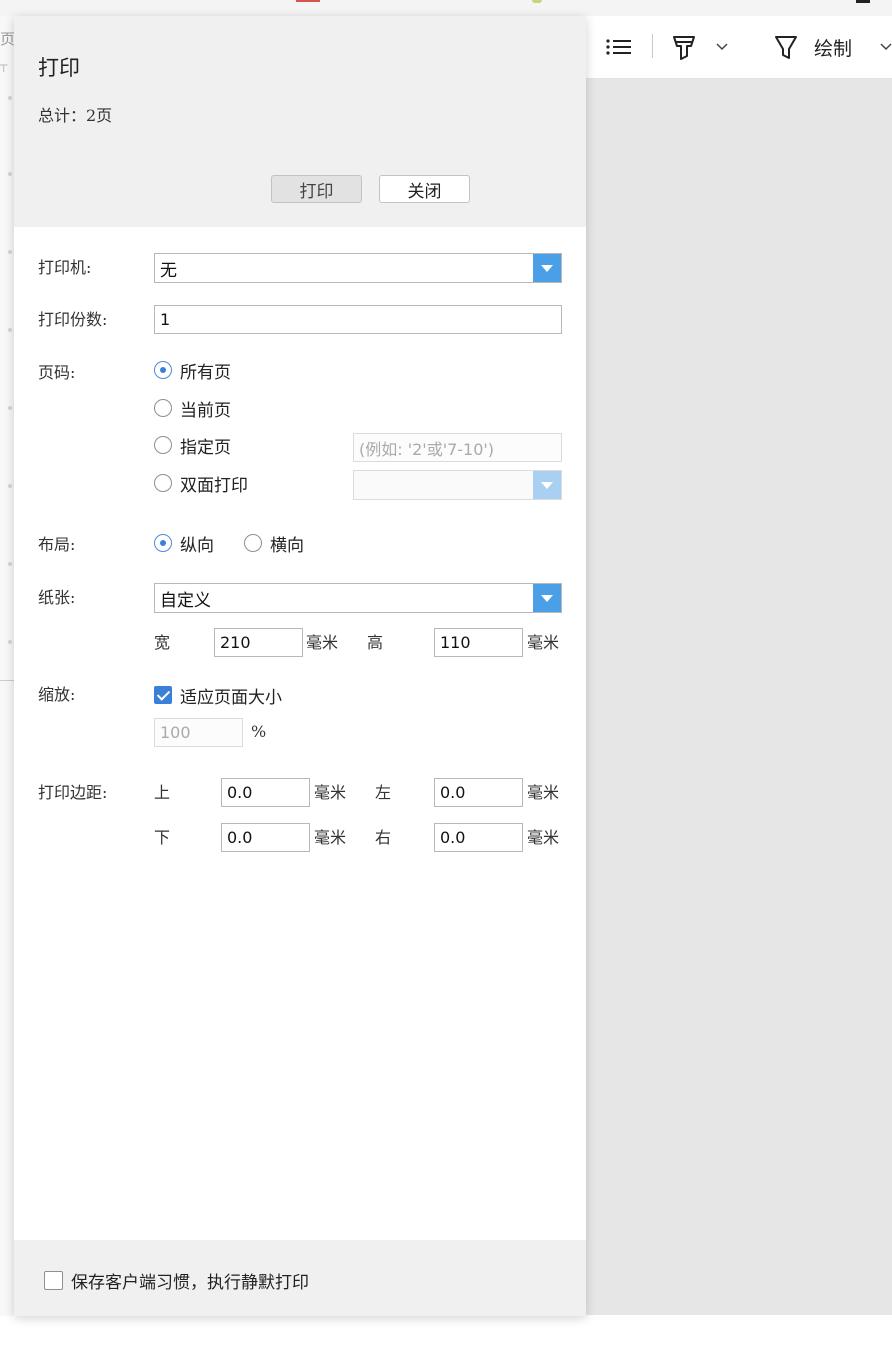  I want to click on dialog-footer: 保存客户端习惯，执行静默打印, so click(300, 1278).